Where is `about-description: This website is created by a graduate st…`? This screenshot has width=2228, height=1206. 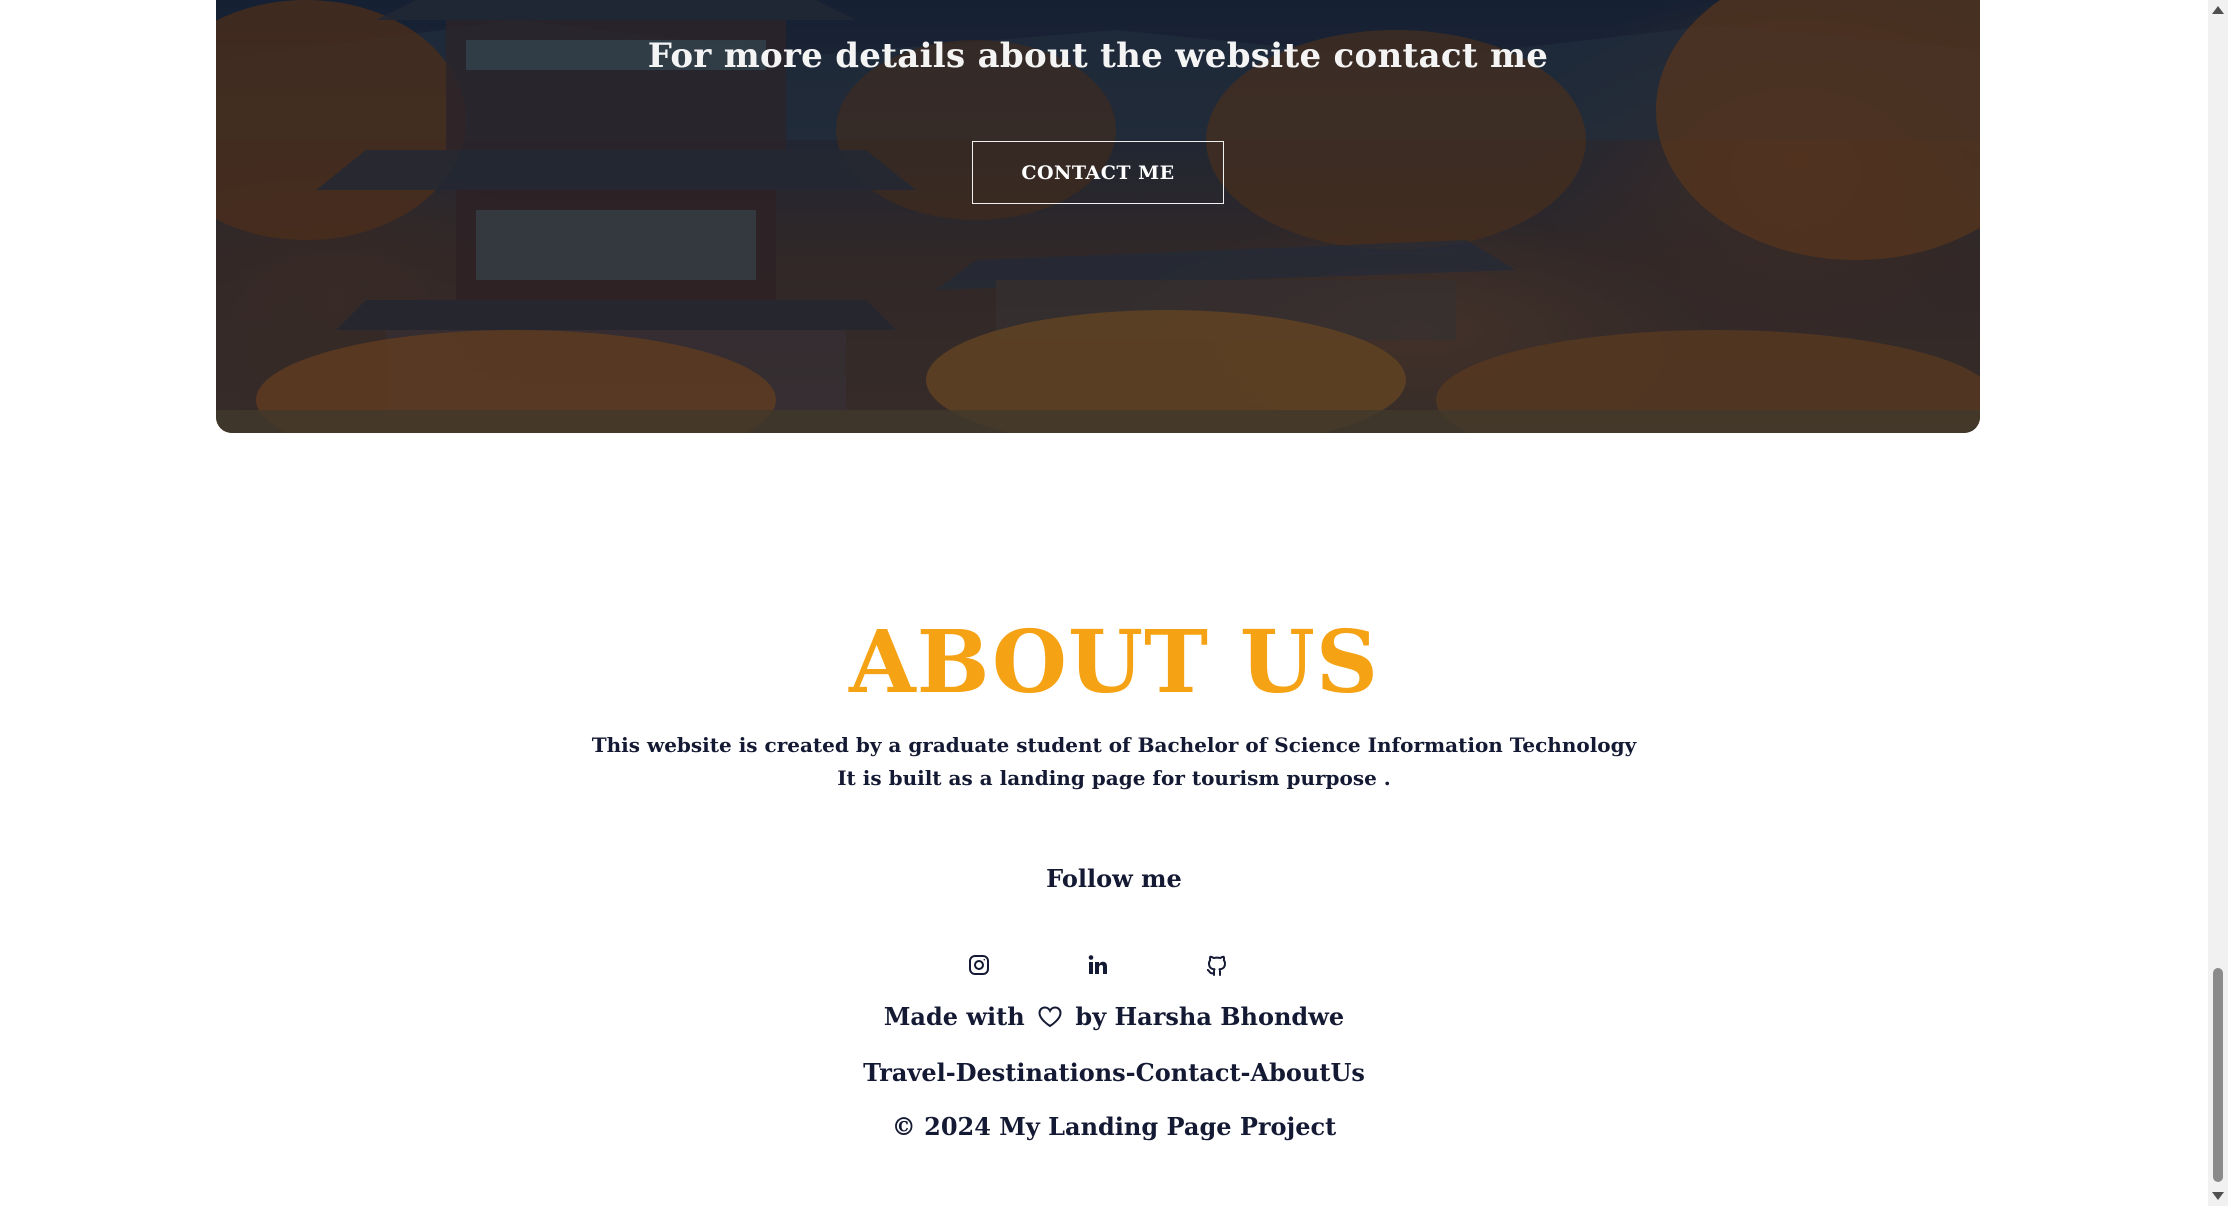
about-description: This website is created by a graduate st… is located at coordinates (1114, 762).